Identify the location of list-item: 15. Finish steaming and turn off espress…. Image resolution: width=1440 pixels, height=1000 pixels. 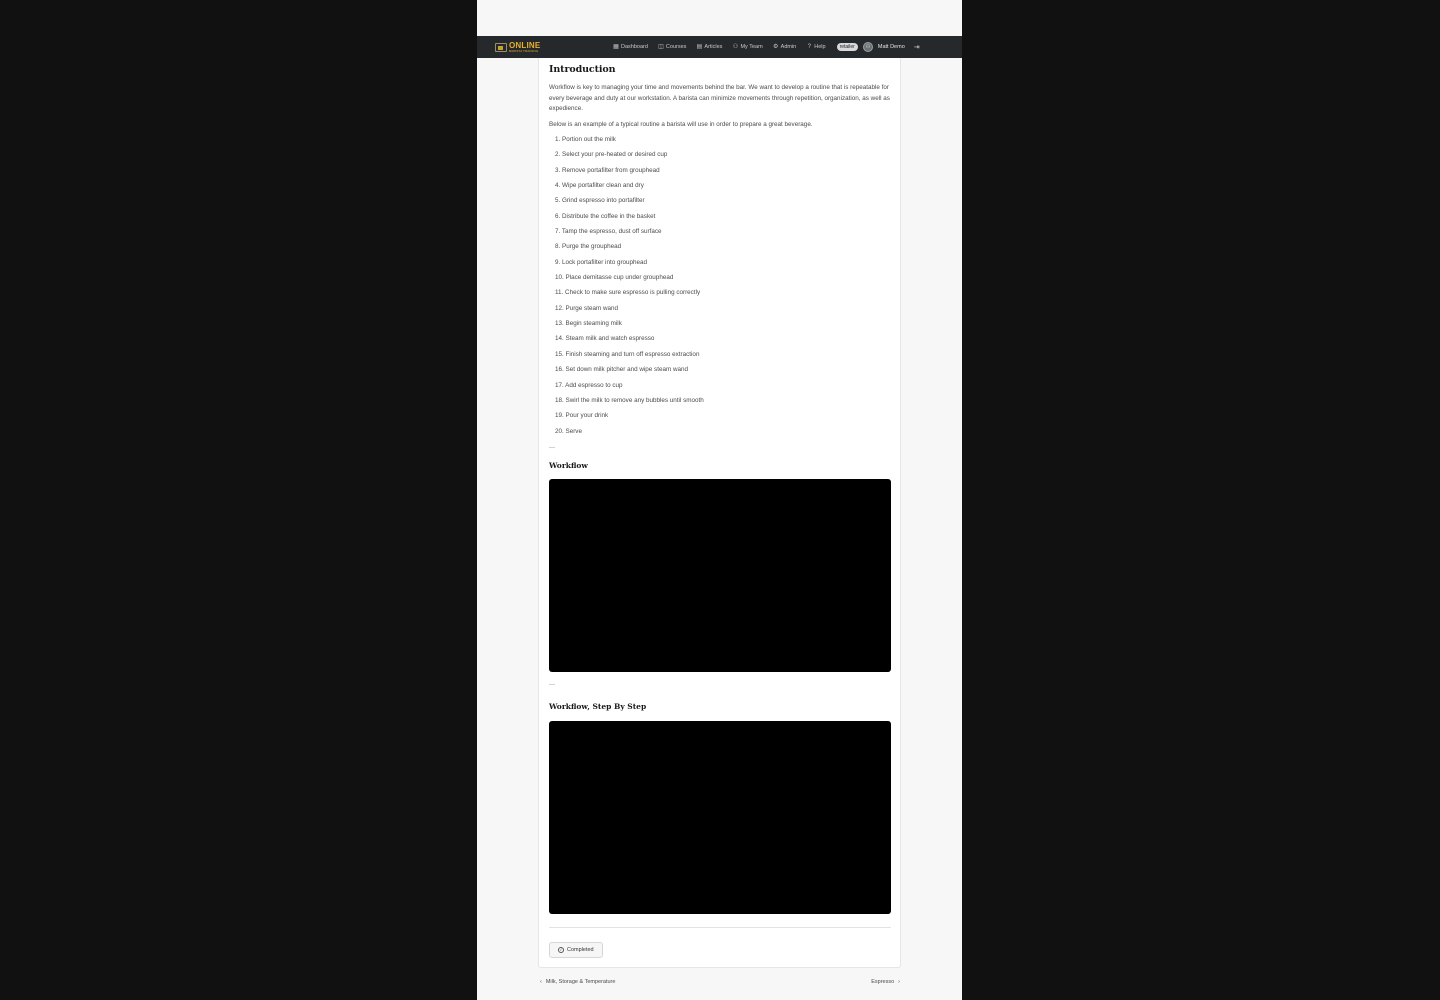
(627, 354).